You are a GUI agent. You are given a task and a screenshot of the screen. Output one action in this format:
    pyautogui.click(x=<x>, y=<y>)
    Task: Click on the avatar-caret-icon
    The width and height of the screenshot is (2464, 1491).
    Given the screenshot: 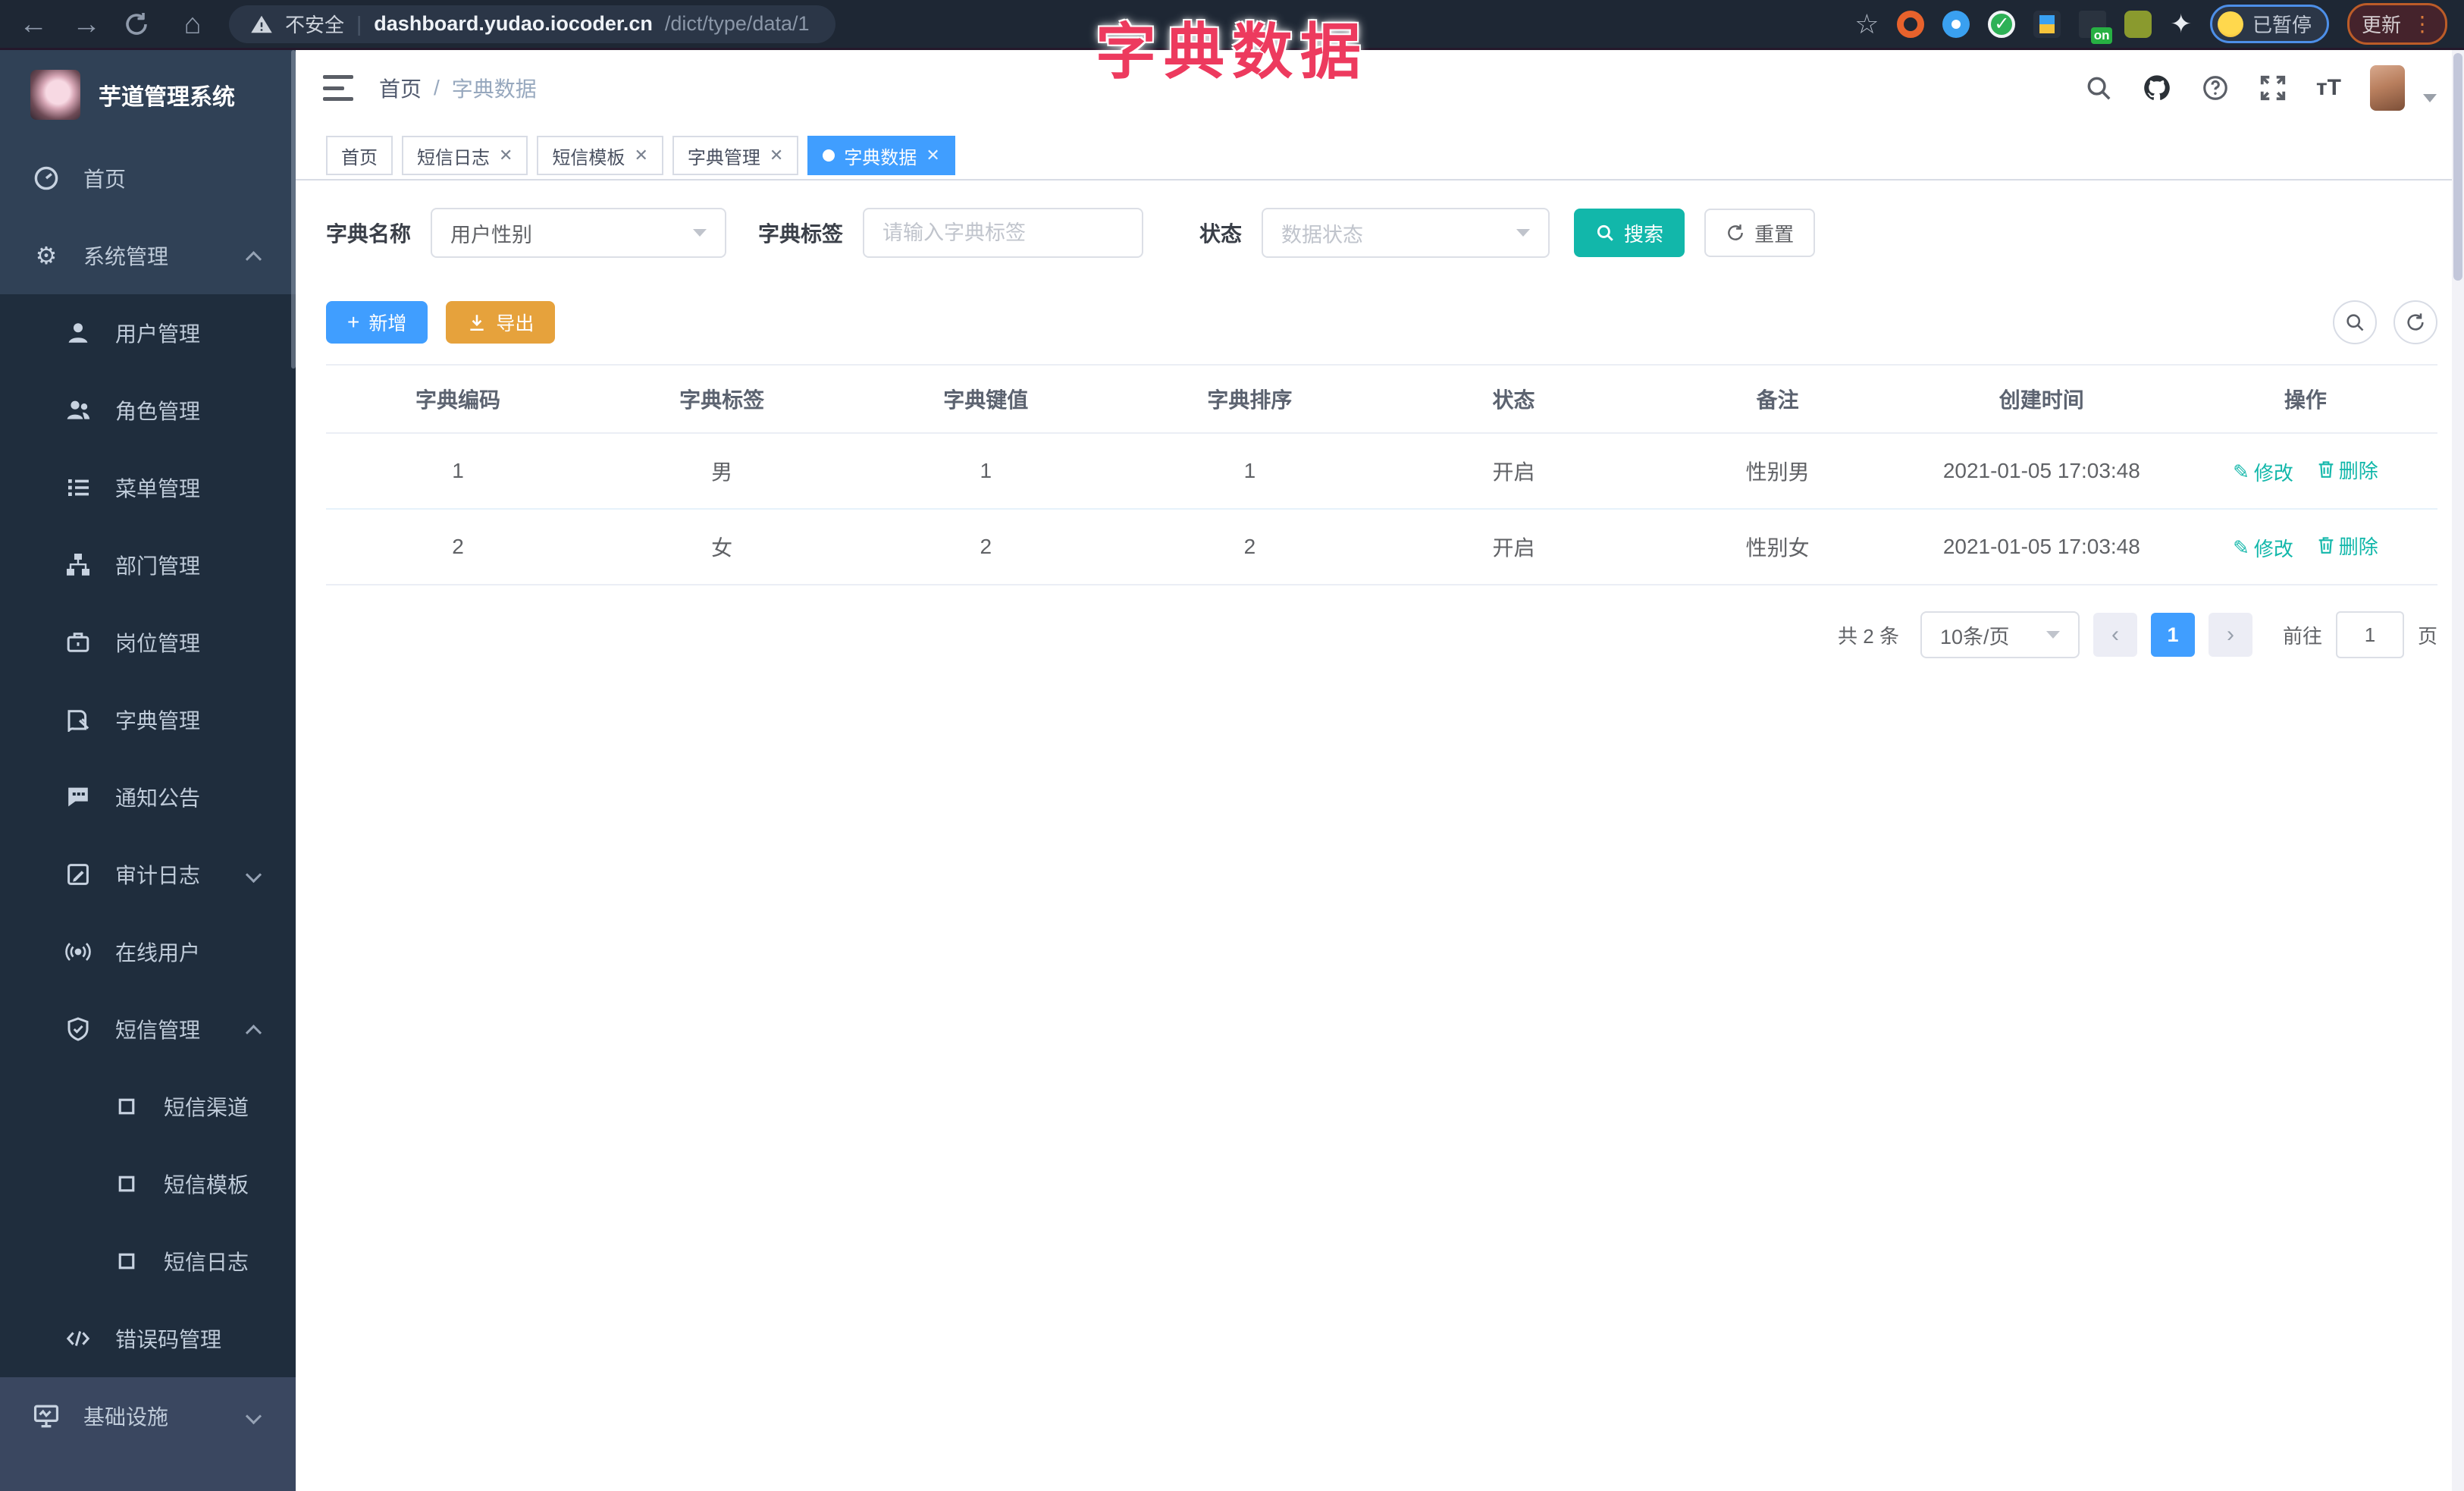 What is the action you would take?
    pyautogui.click(x=2430, y=97)
    